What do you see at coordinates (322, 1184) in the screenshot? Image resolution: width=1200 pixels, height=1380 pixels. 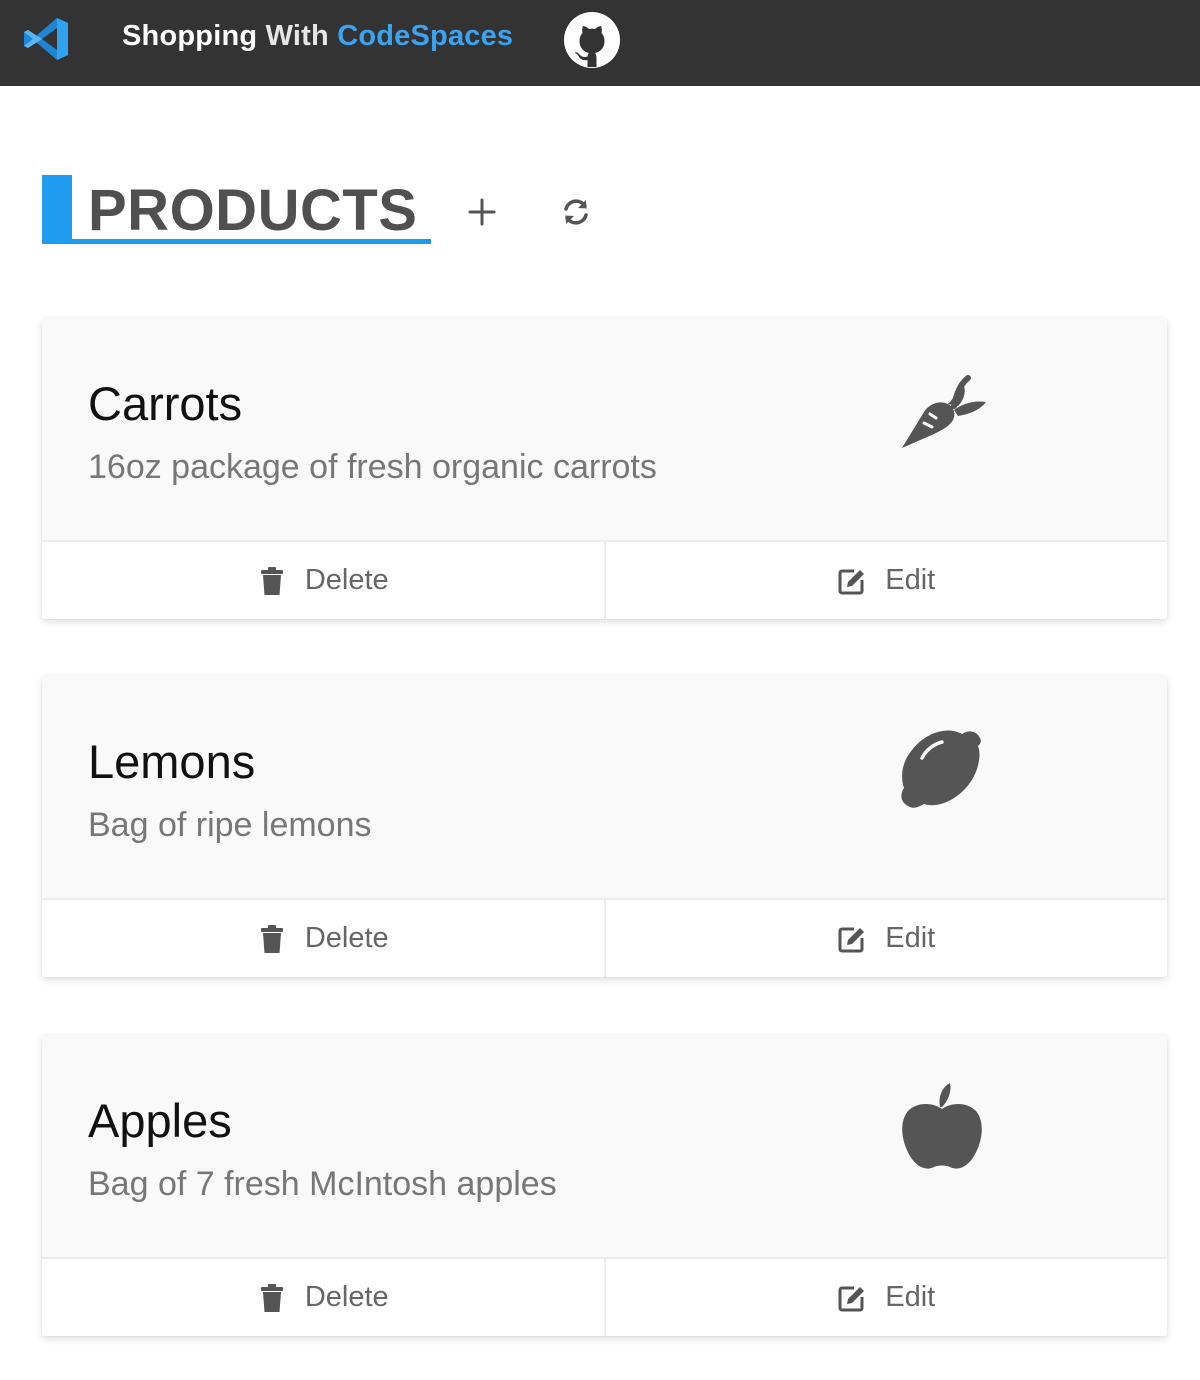 I see `product-description: Bag of 7 fresh McIntosh apples` at bounding box center [322, 1184].